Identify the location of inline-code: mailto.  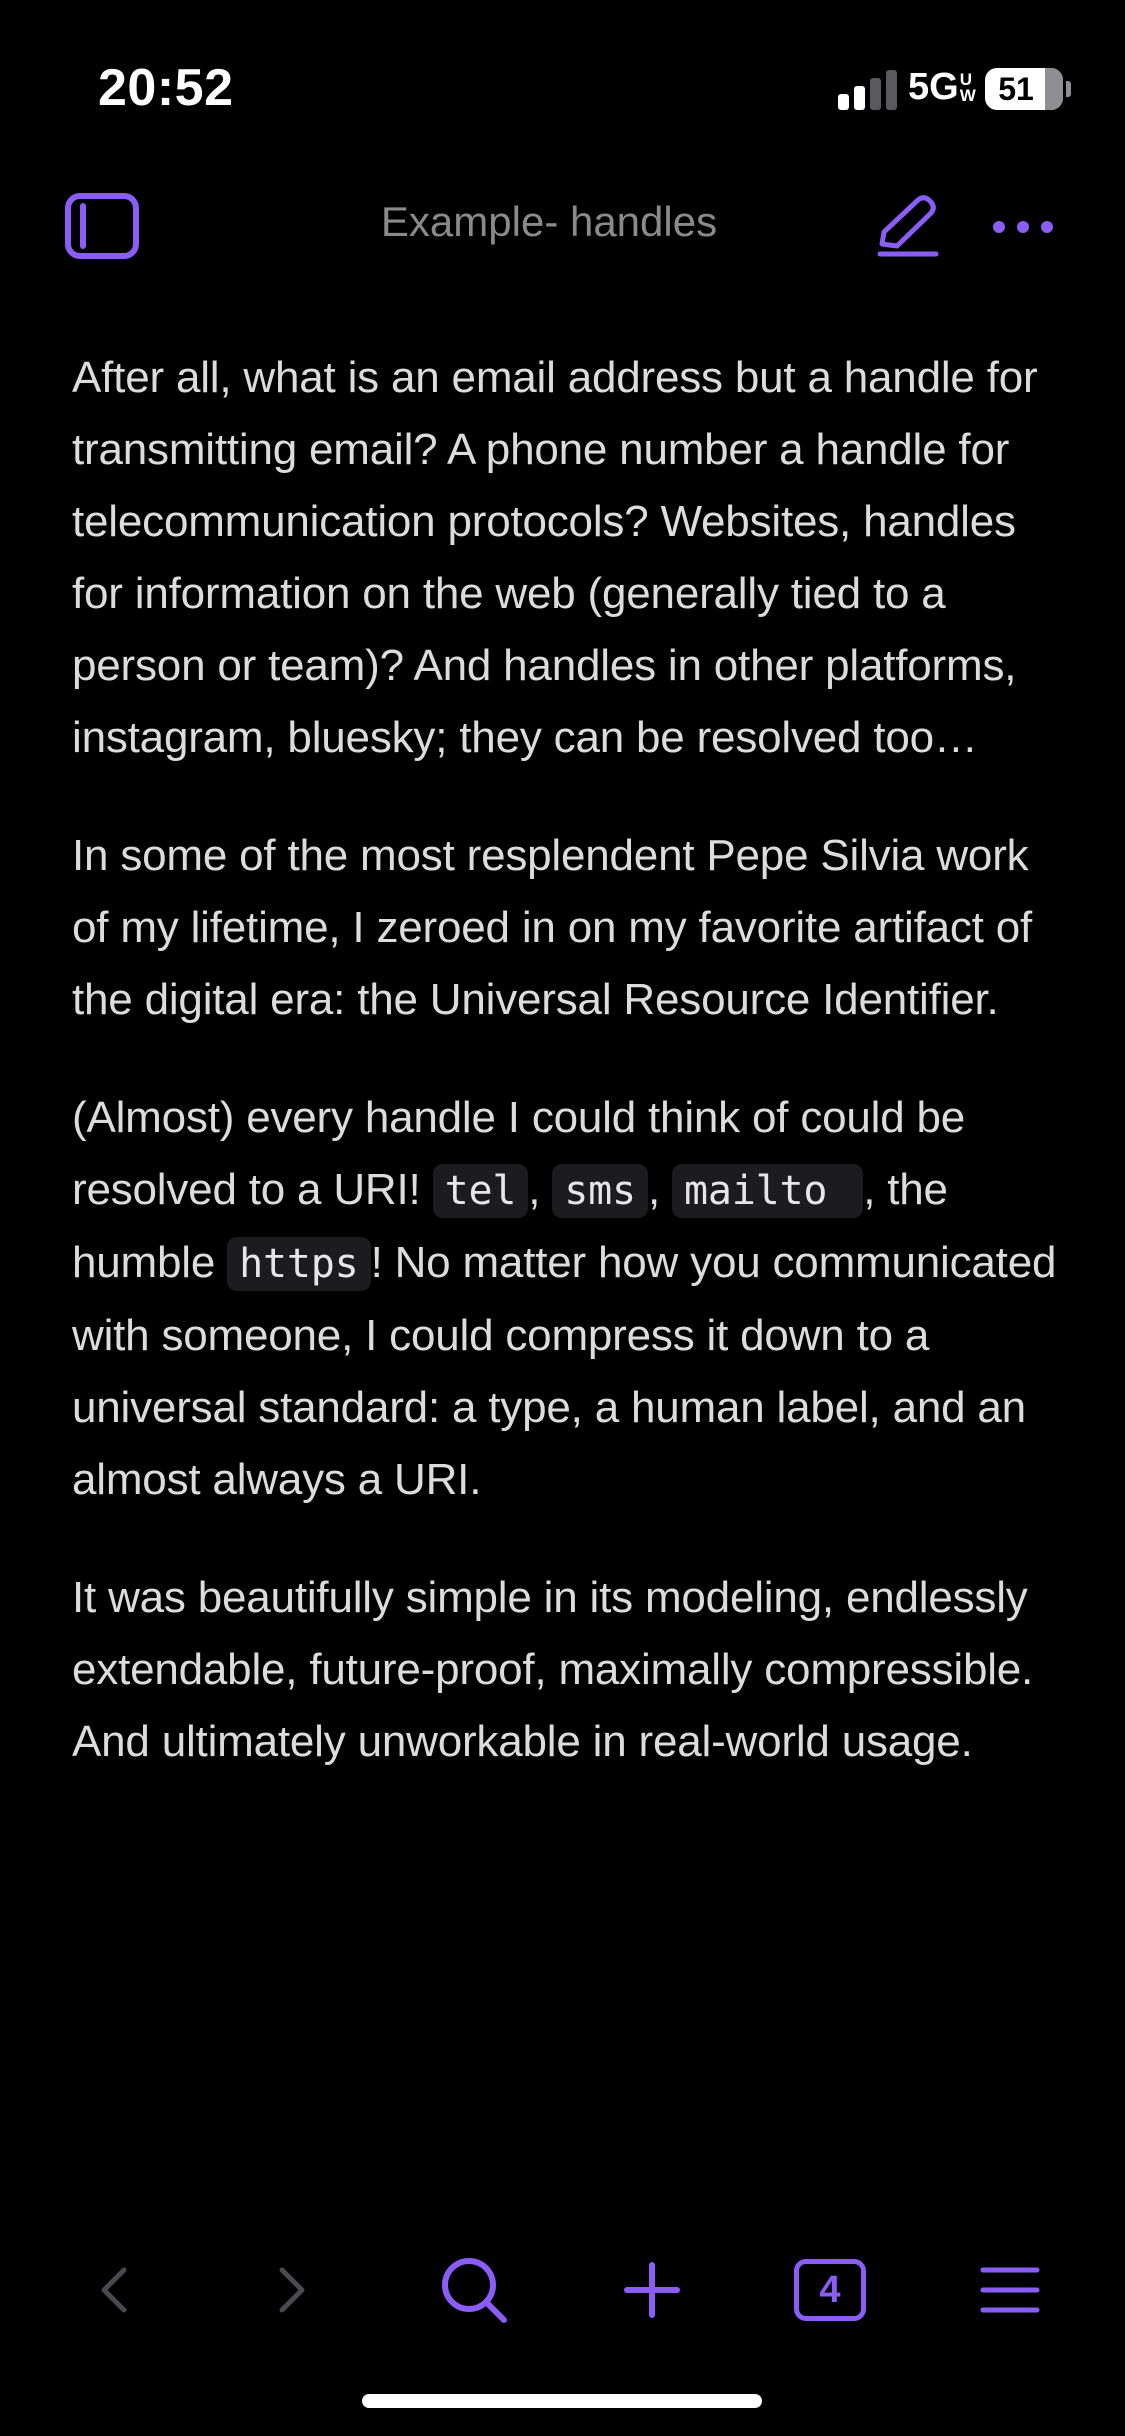
(768, 1191).